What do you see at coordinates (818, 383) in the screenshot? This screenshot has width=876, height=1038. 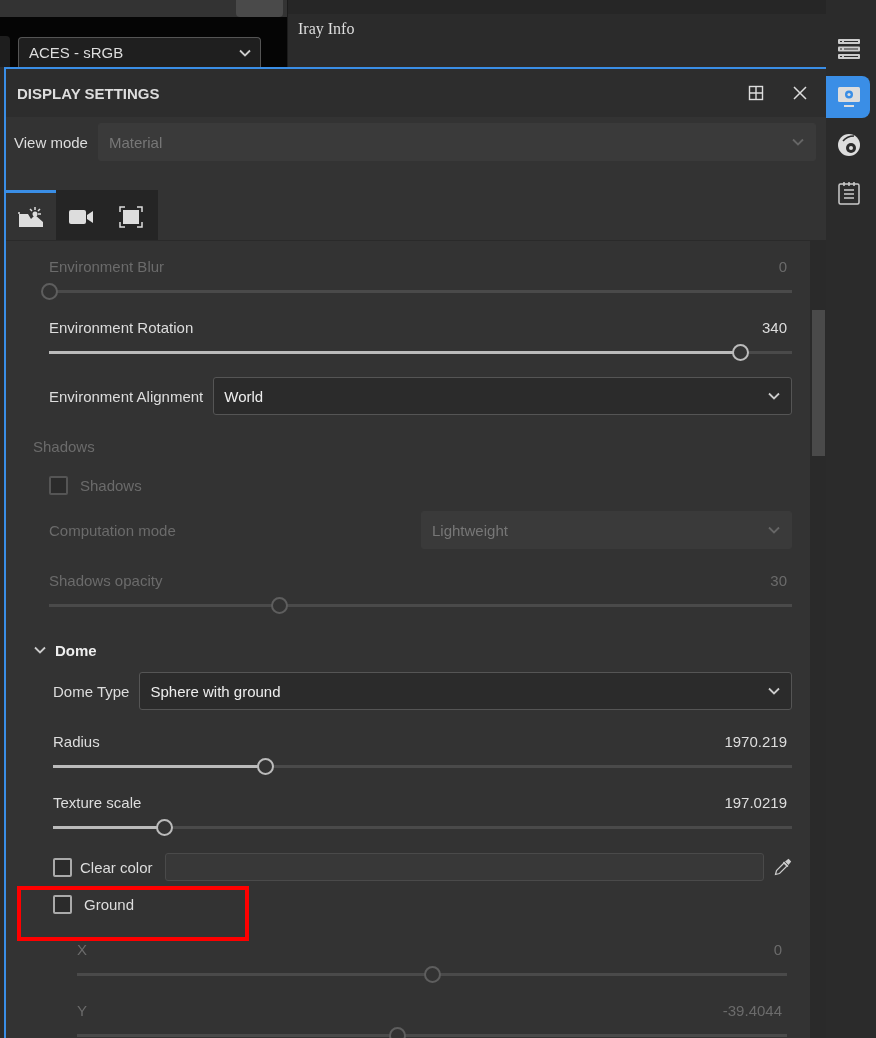 I see `scrollbar-thumb` at bounding box center [818, 383].